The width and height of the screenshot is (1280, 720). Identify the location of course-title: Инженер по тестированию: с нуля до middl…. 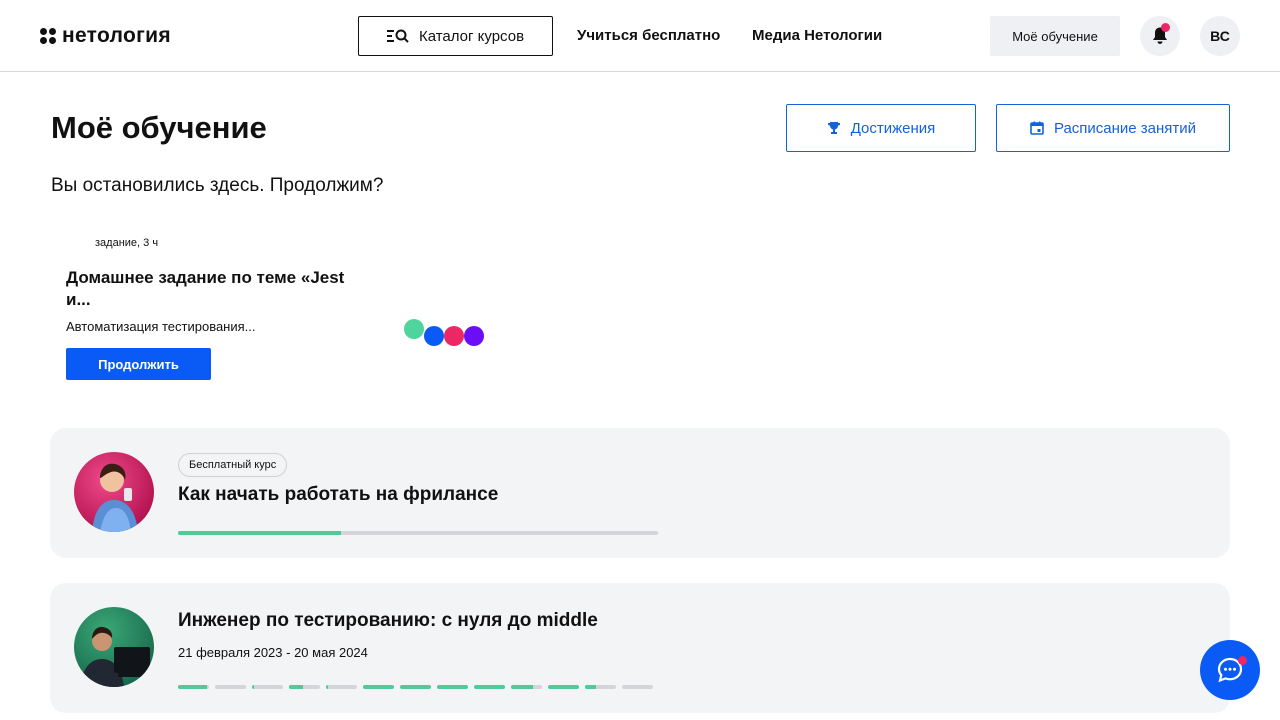
(388, 621).